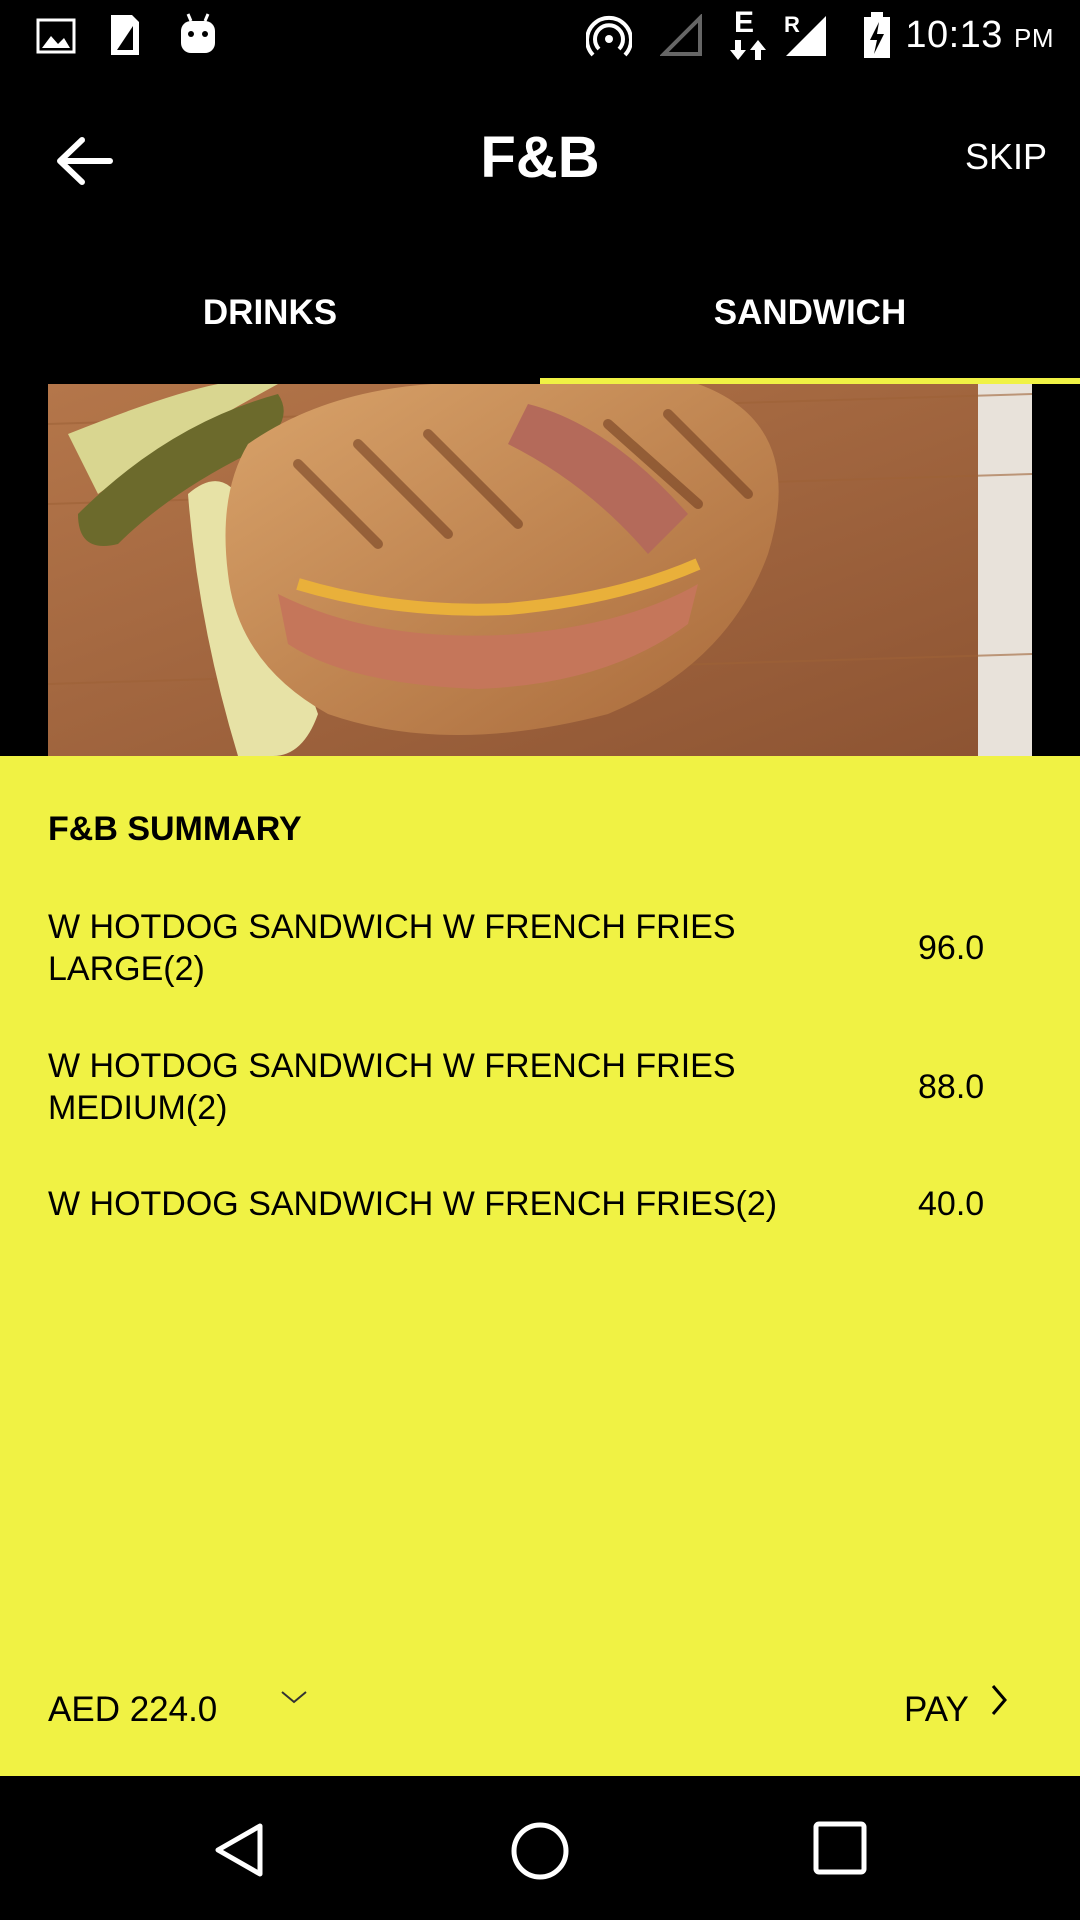 The height and width of the screenshot is (1920, 1080). What do you see at coordinates (413, 1204) in the screenshot?
I see `item-name: W HOTDOG SANDWICH W FRENCH FRIES(2)` at bounding box center [413, 1204].